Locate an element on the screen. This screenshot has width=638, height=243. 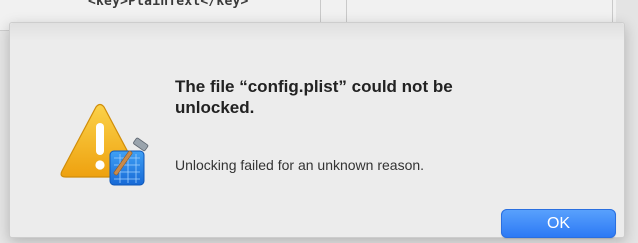
alert-top-band is located at coordinates (317, 32).